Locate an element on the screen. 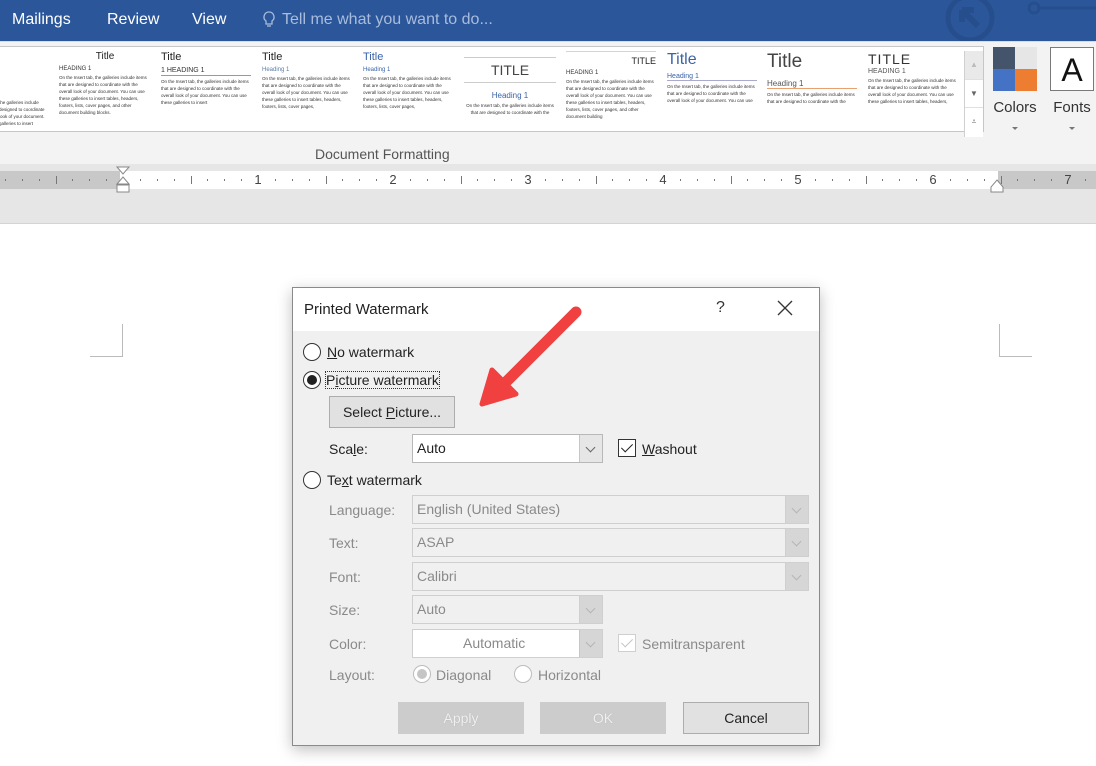 This screenshot has width=1096, height=766. layout-label: Layout: is located at coordinates (352, 675).